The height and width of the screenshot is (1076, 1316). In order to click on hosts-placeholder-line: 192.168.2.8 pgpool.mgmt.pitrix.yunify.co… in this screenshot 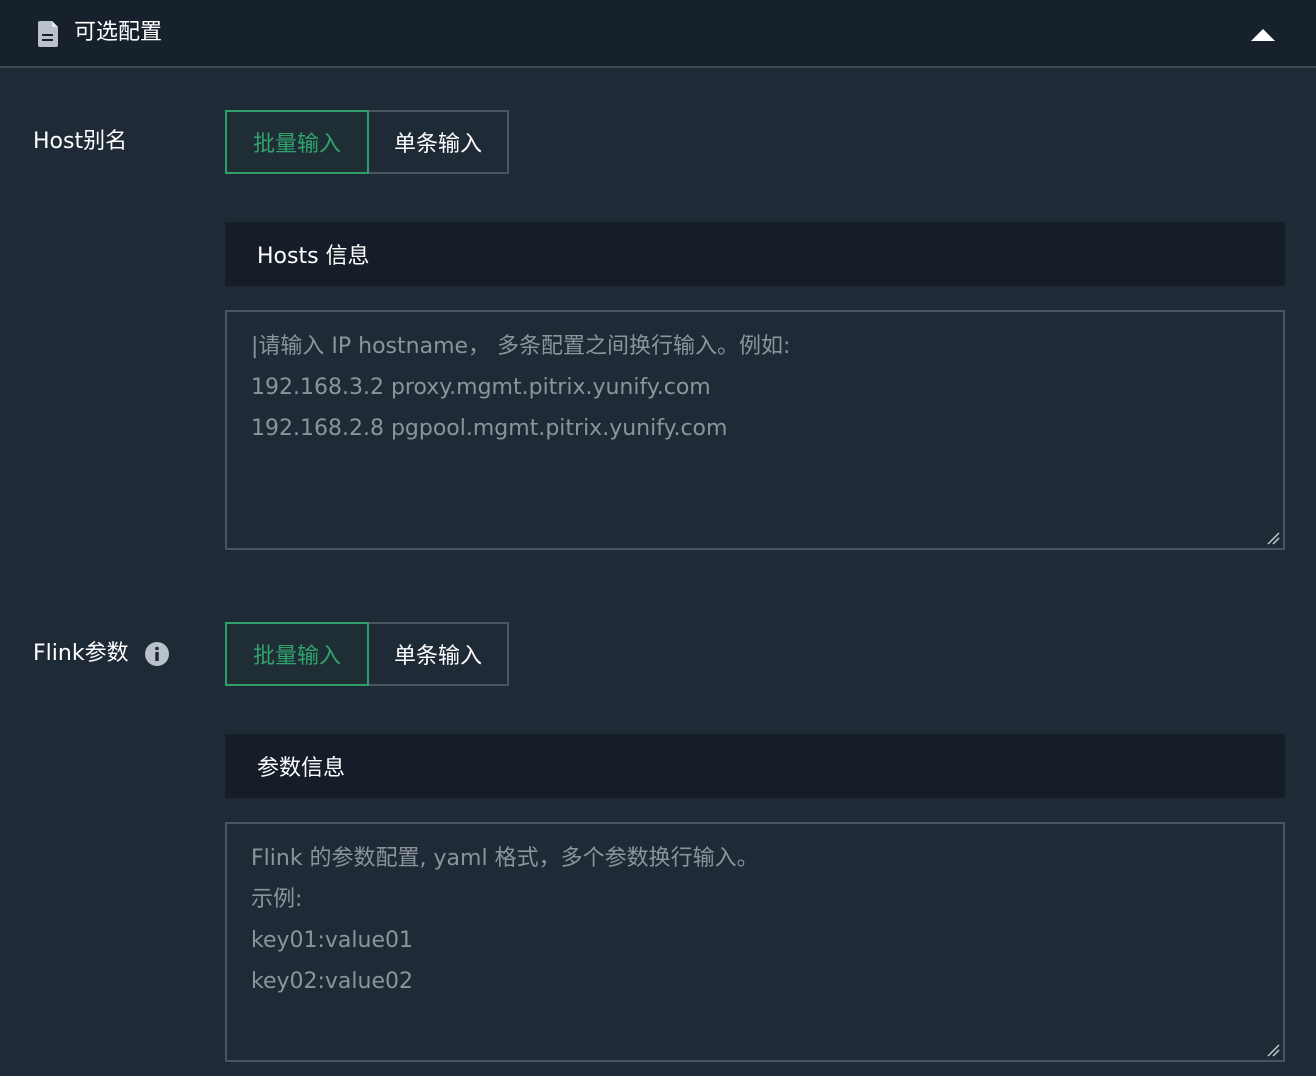, I will do `click(489, 428)`.